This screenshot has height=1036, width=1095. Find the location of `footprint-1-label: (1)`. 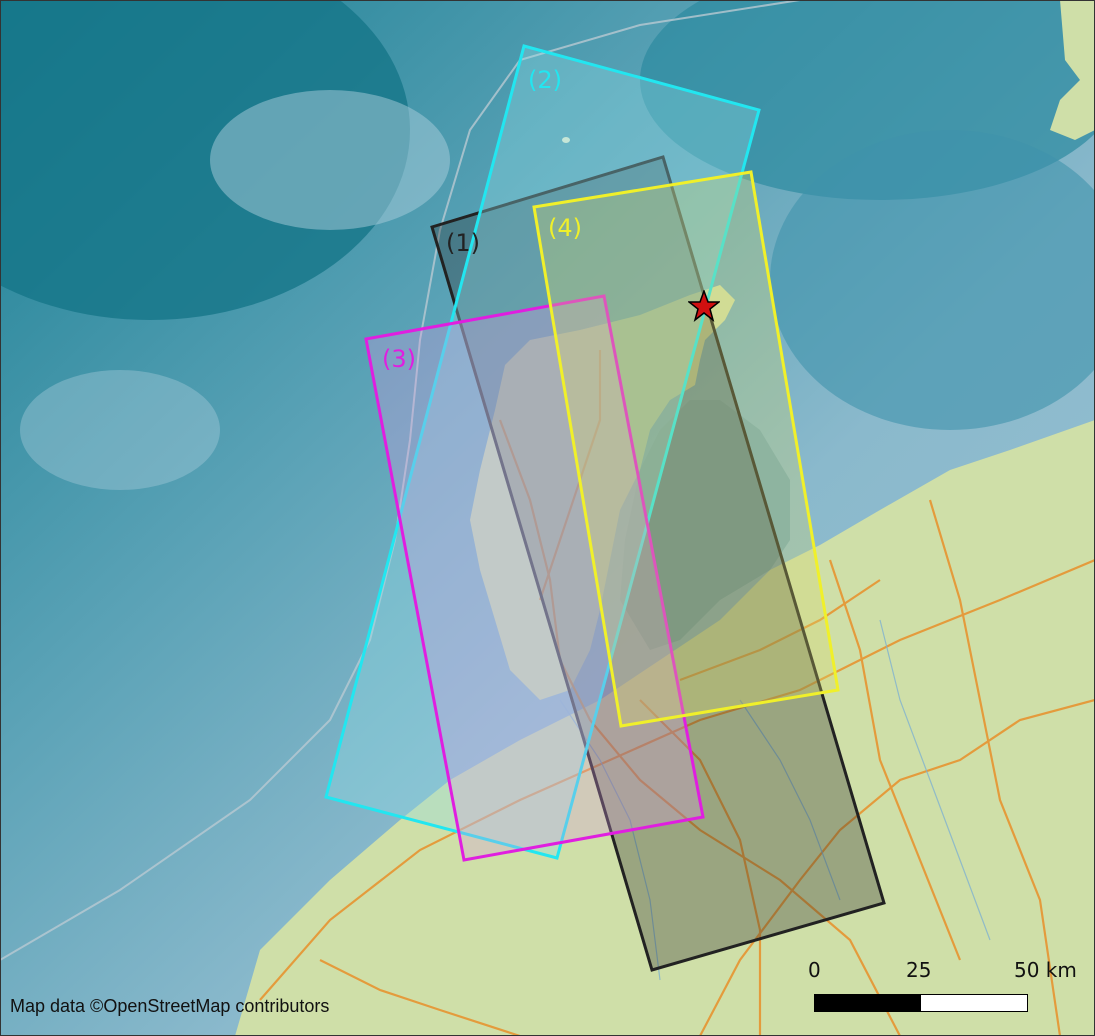

footprint-1-label: (1) is located at coordinates (463, 243).